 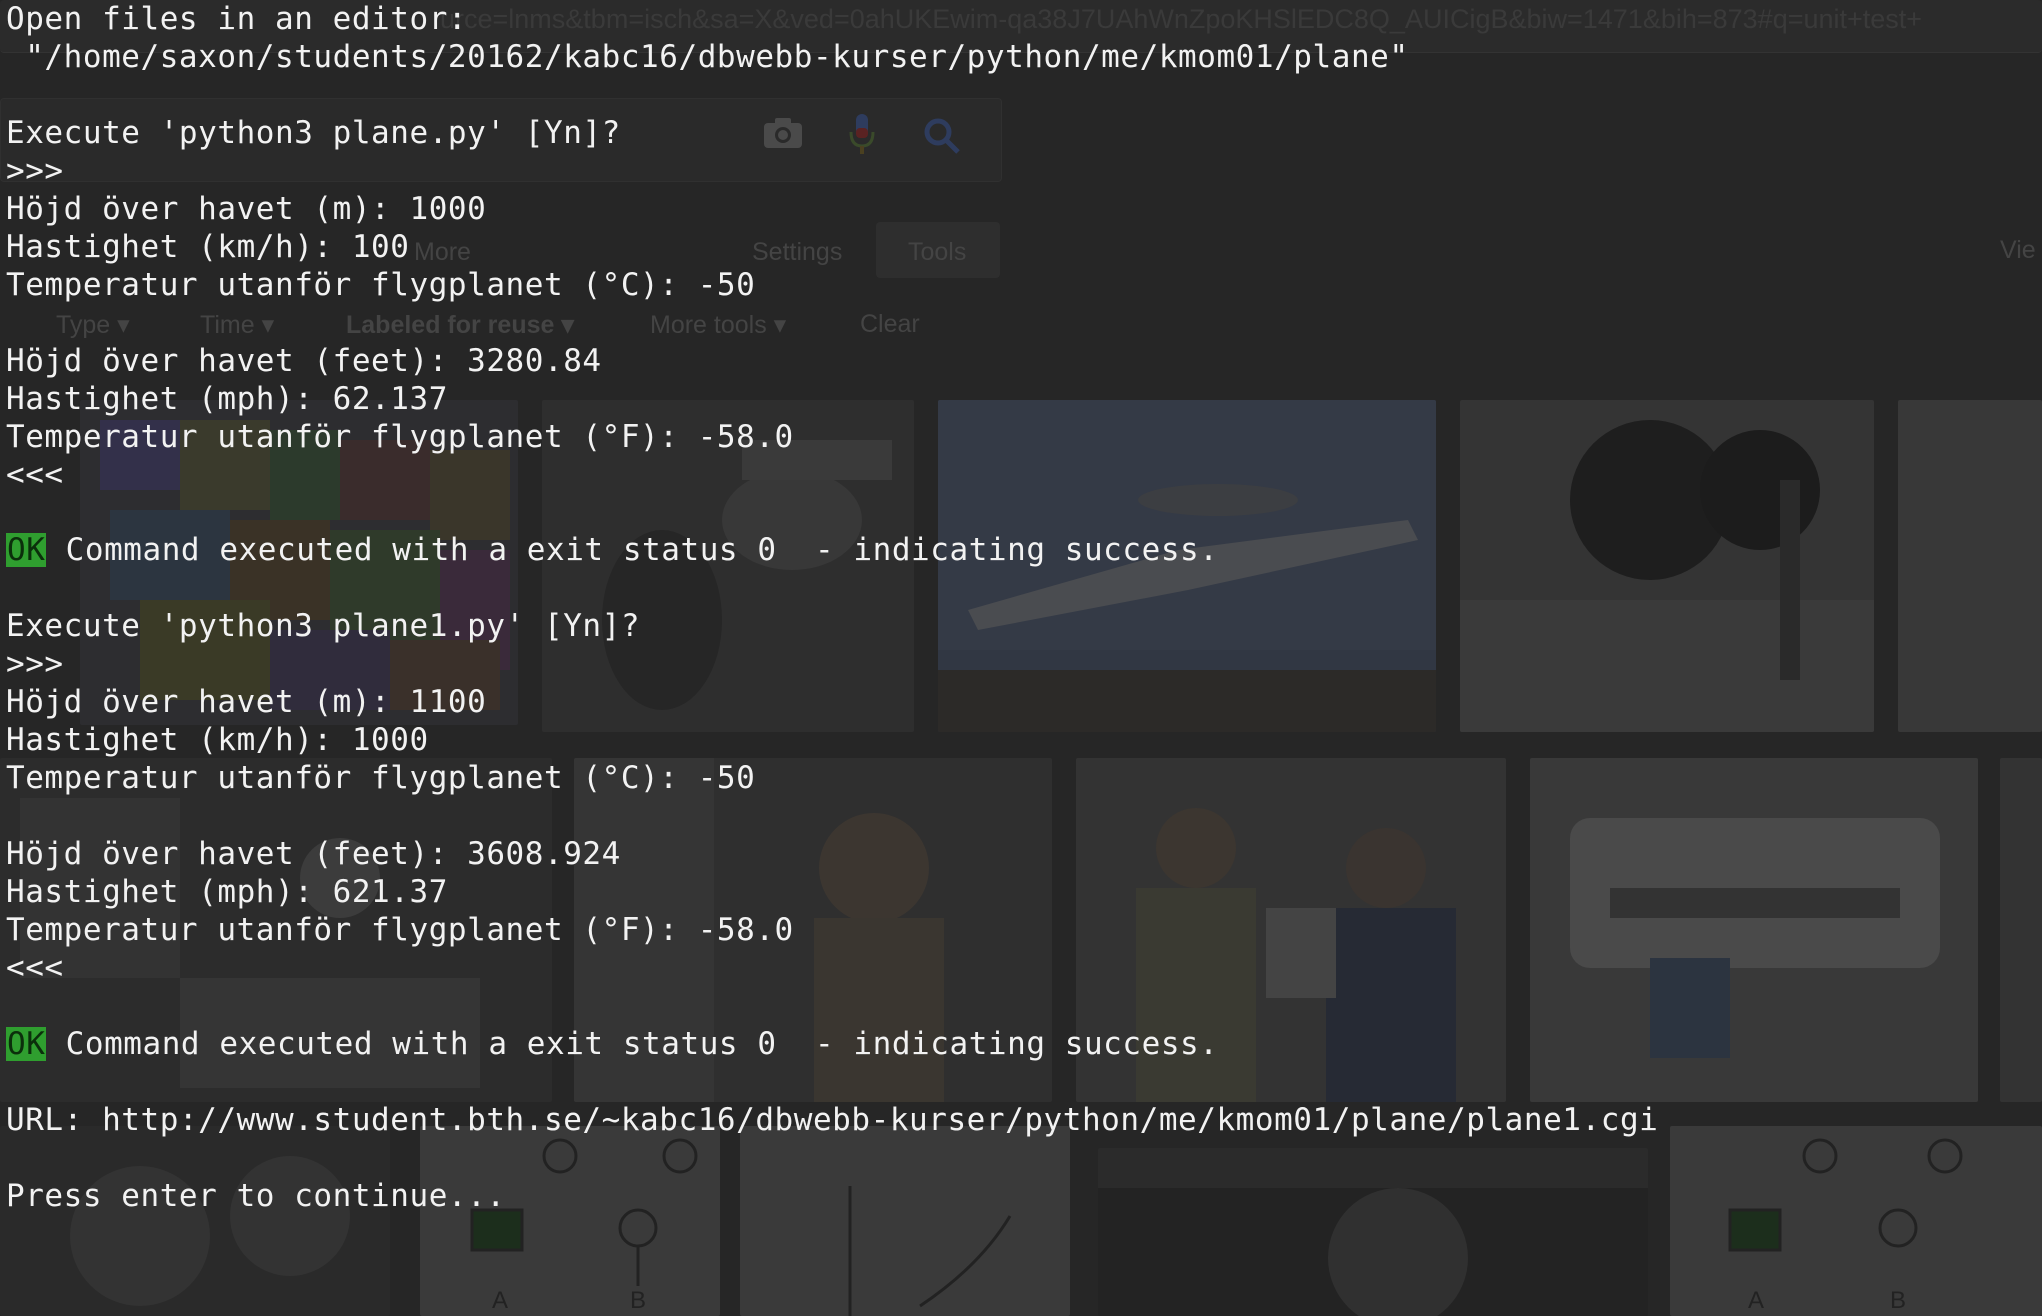 I want to click on output-altitude-feet: Höjd över havet (feet): 3280.84, so click(x=304, y=361).